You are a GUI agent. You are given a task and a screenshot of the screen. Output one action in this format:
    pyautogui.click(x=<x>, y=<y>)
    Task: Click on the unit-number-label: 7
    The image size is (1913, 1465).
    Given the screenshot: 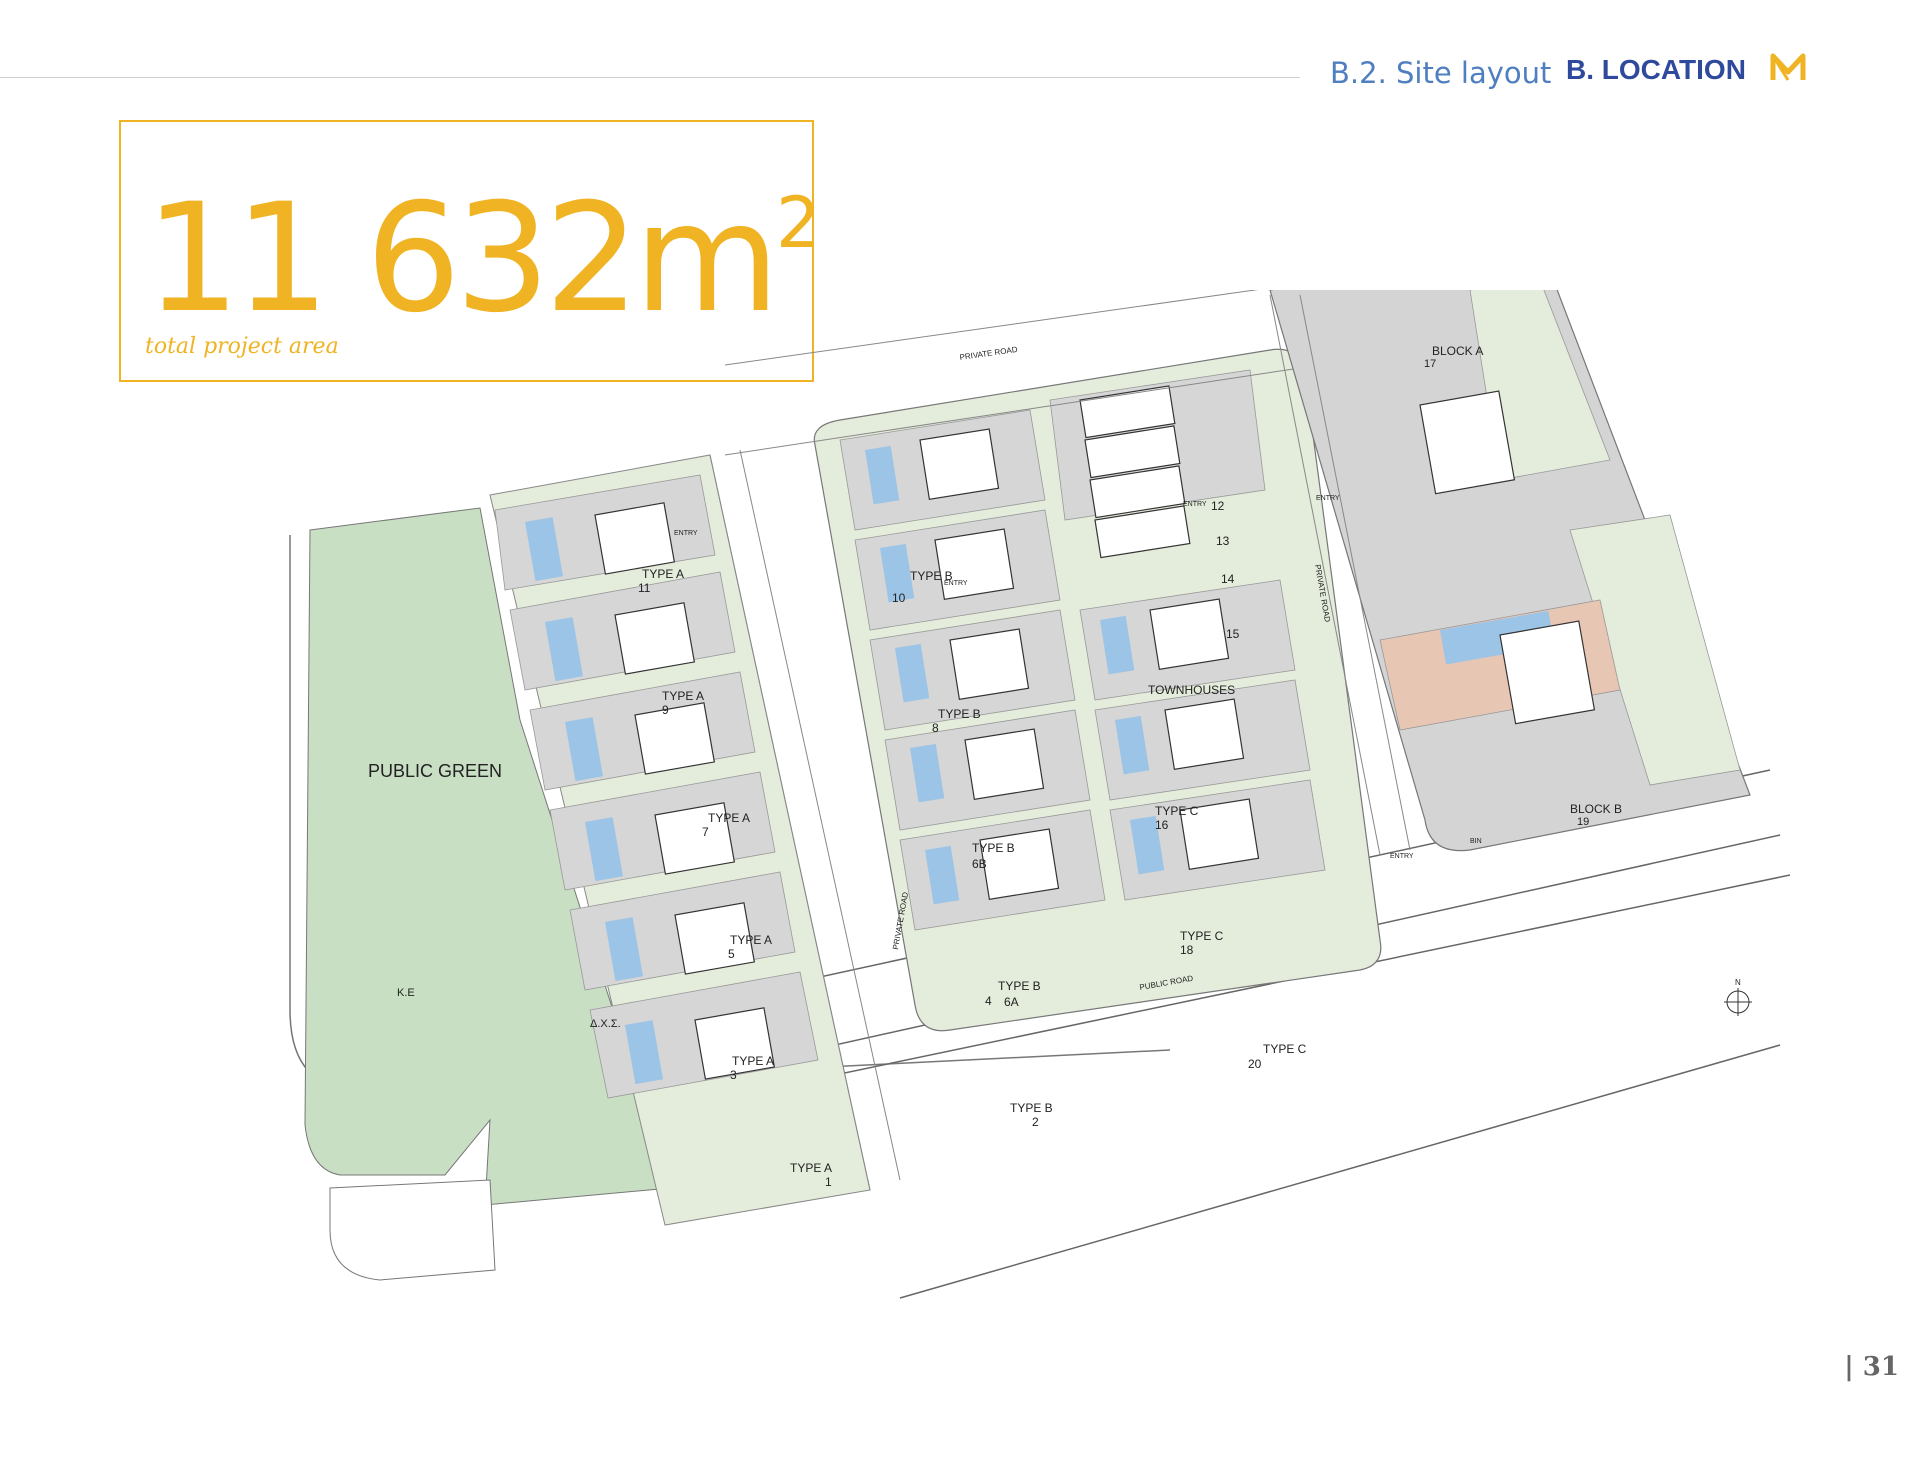 What is the action you would take?
    pyautogui.click(x=705, y=832)
    